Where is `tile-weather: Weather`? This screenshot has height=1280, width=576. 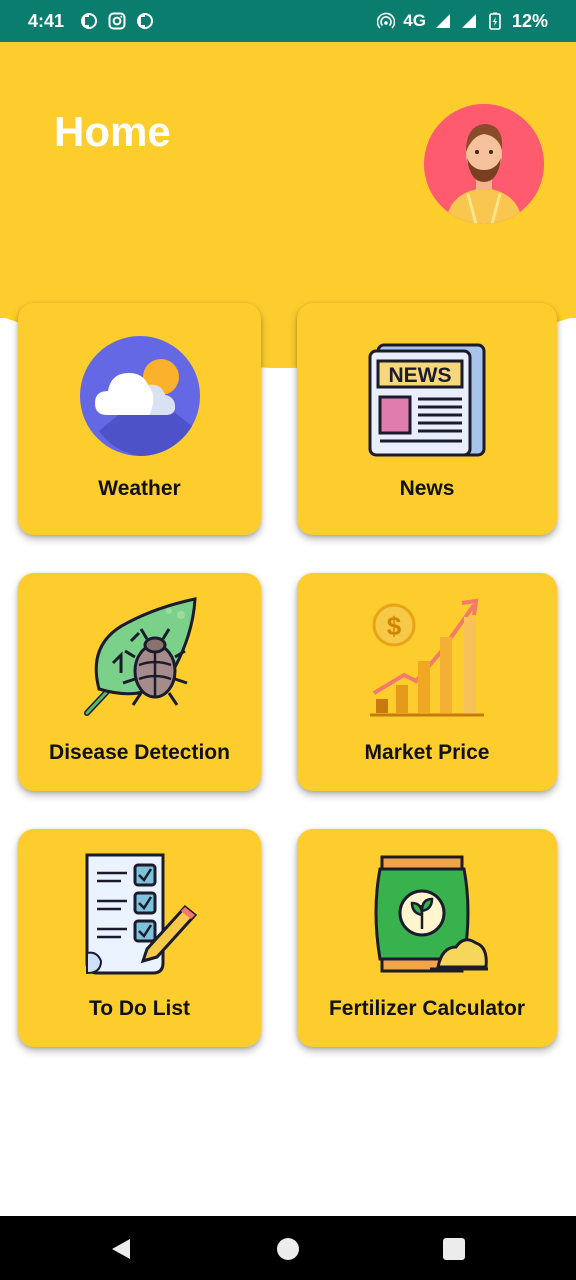
tile-weather: Weather is located at coordinates (139, 419).